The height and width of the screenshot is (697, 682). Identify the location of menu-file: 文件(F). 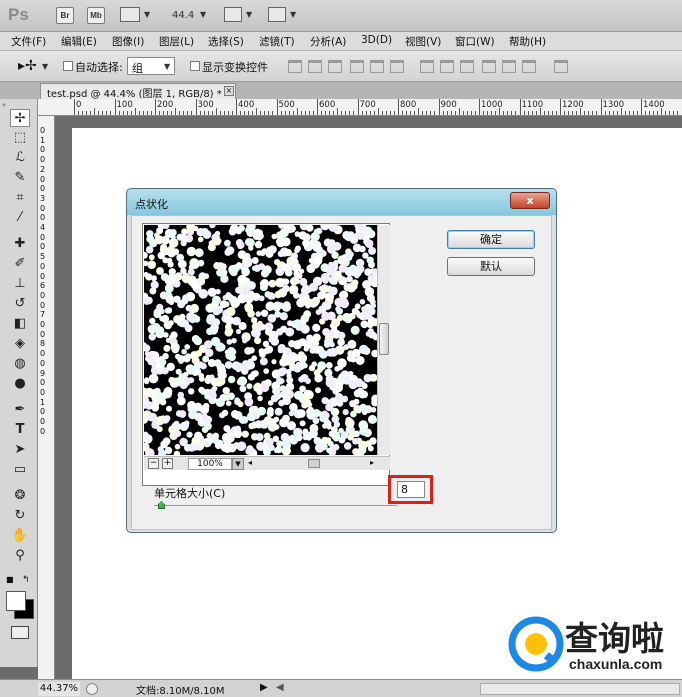
(28, 41).